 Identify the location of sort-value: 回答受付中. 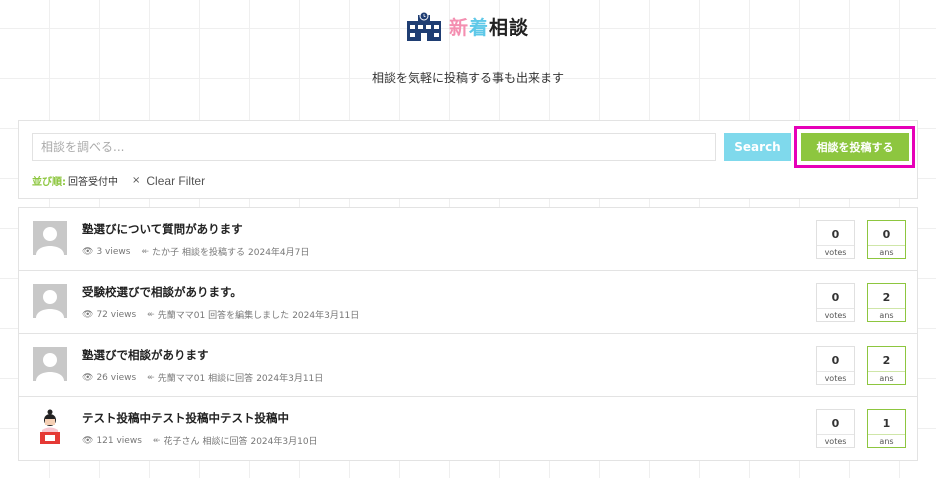
(93, 180).